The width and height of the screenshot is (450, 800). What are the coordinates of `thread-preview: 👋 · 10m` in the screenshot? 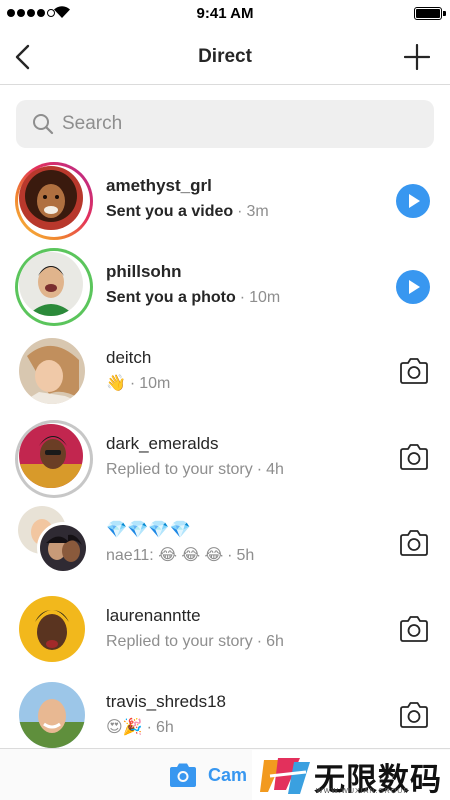 It's located at (138, 383).